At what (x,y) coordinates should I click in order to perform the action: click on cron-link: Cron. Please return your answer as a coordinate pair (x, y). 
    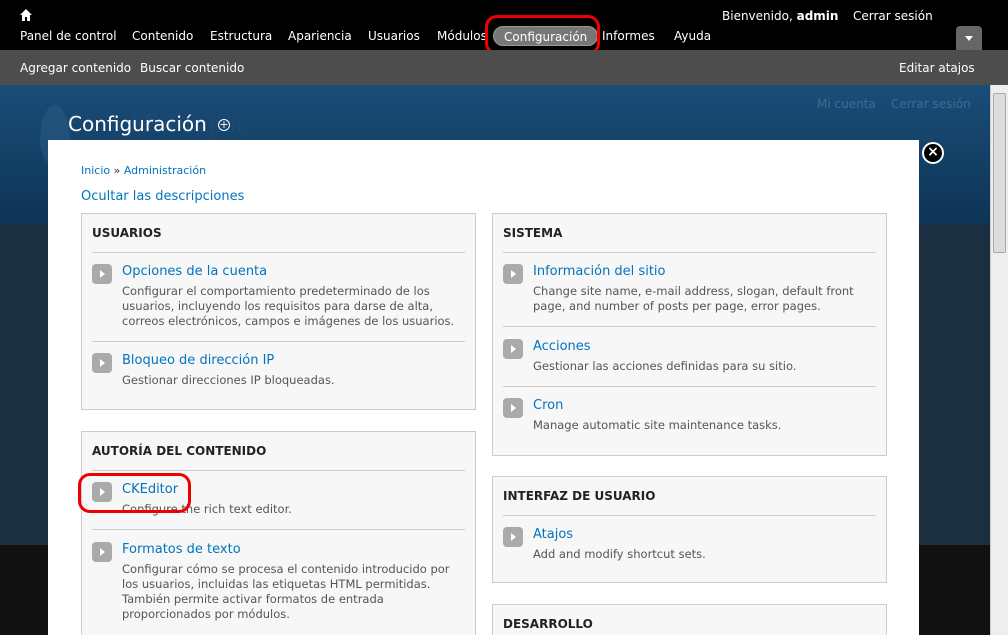
    Looking at the image, I should click on (548, 405).